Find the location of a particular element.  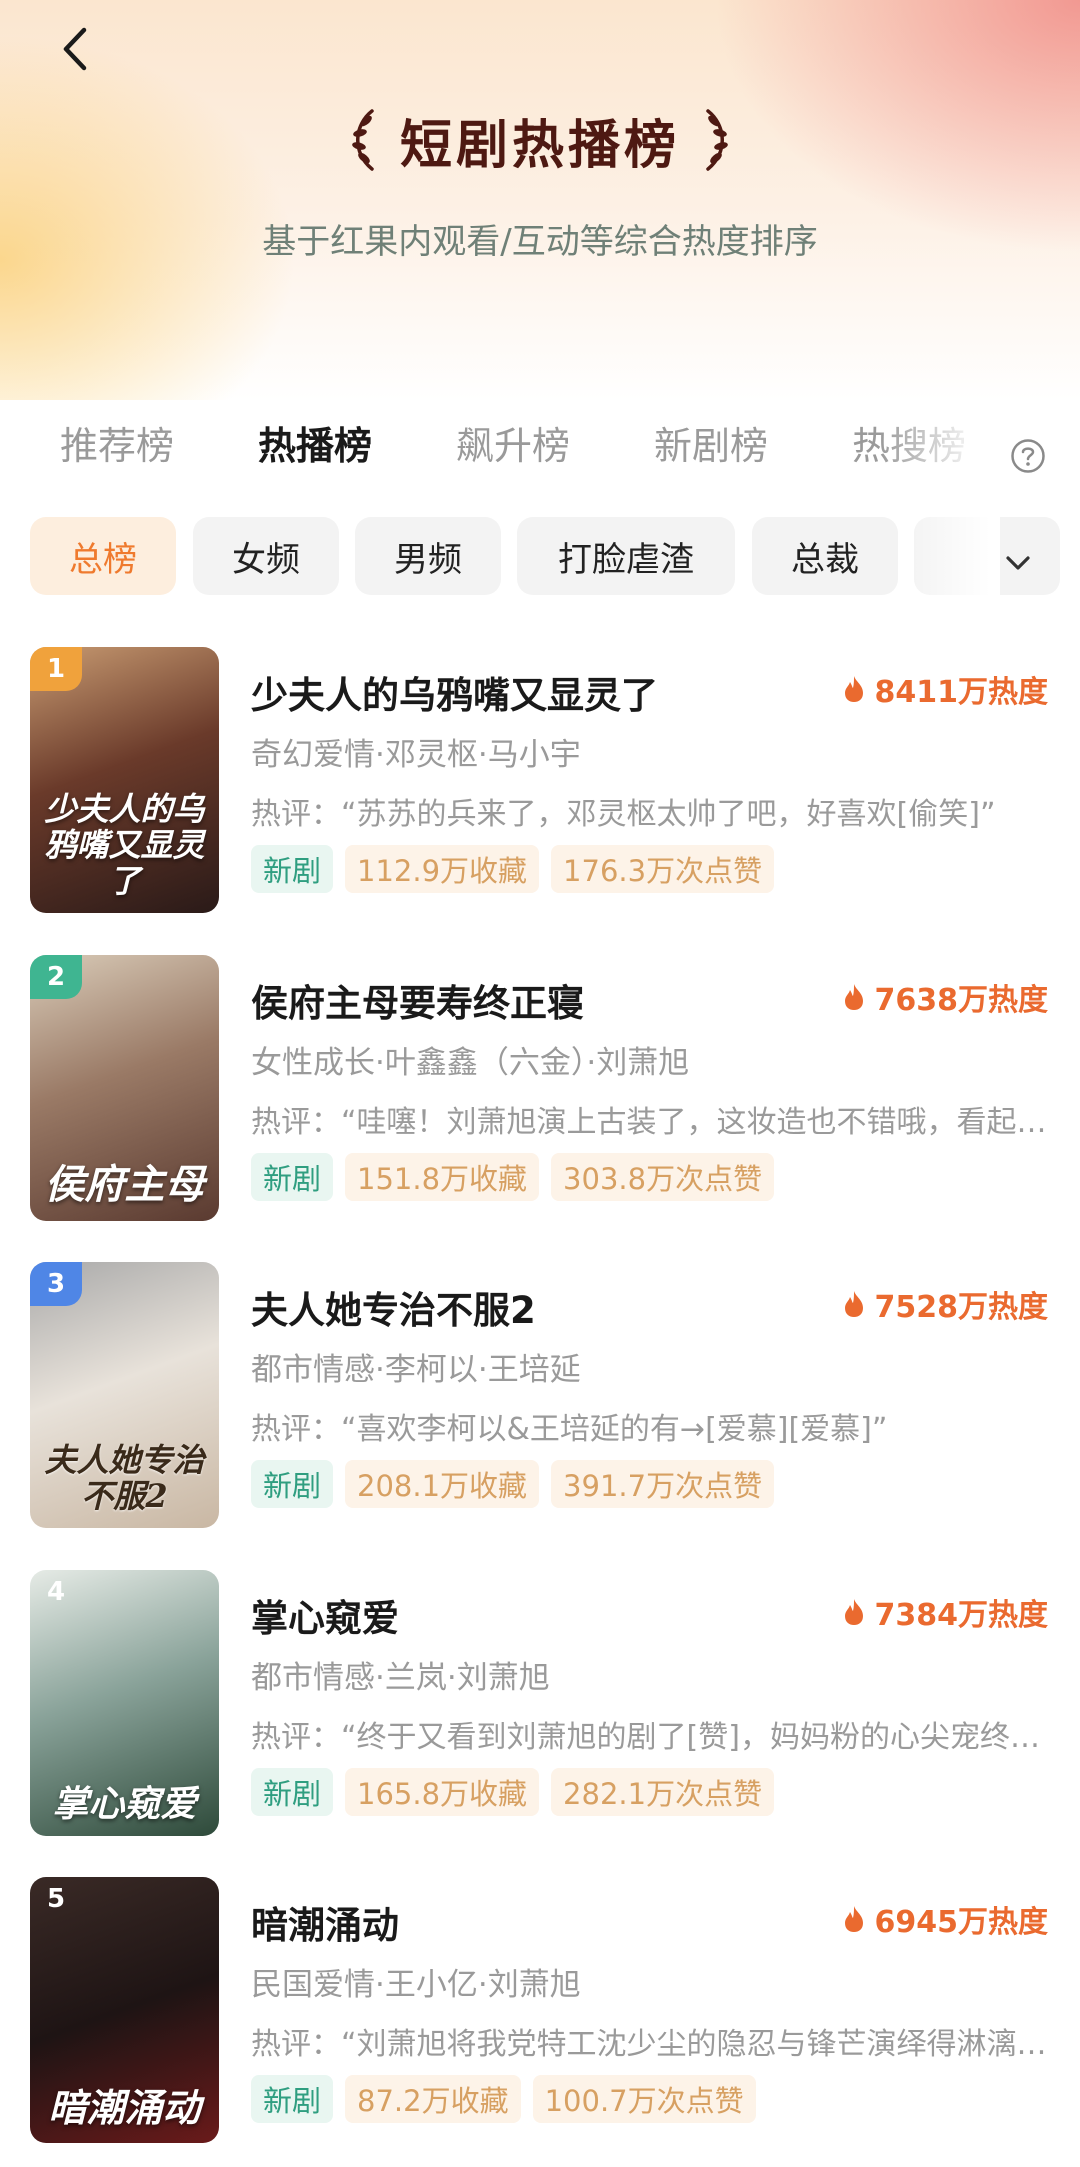

chip-all: 总榜 is located at coordinates (103, 556).